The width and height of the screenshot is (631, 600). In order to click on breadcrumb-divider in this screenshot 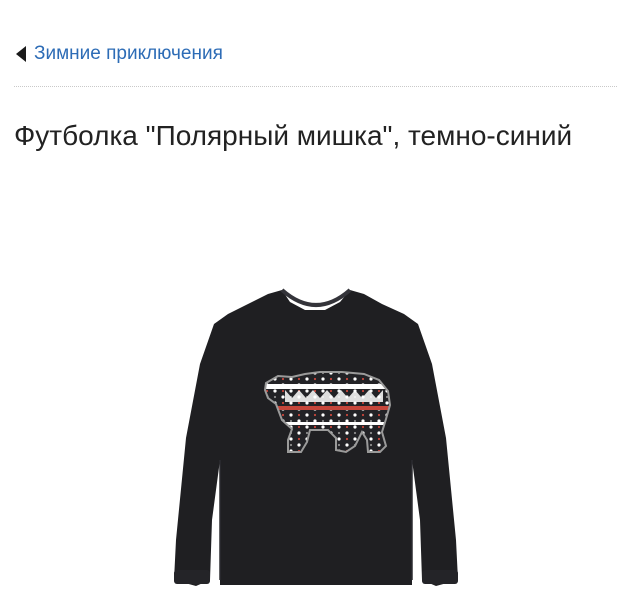, I will do `click(315, 86)`.